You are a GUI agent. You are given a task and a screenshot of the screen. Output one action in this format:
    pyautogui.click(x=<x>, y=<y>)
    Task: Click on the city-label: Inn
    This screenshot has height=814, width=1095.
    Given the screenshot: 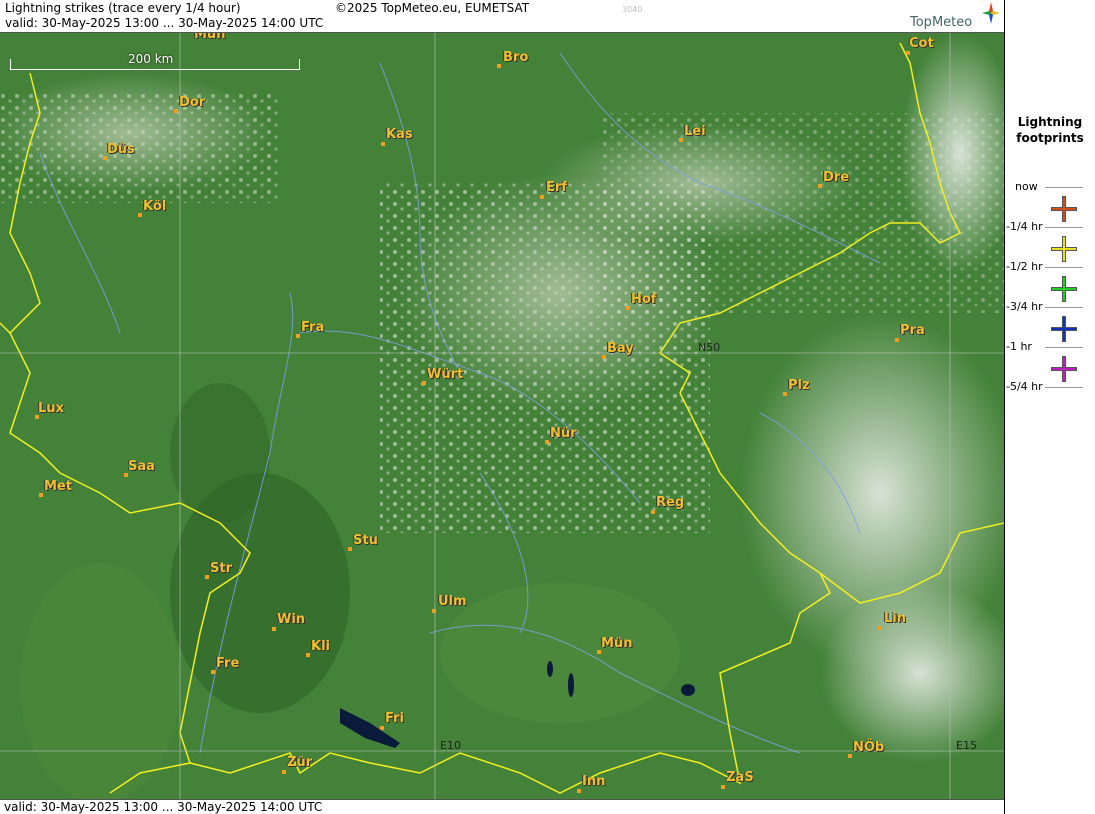 What is the action you would take?
    pyautogui.click(x=594, y=781)
    